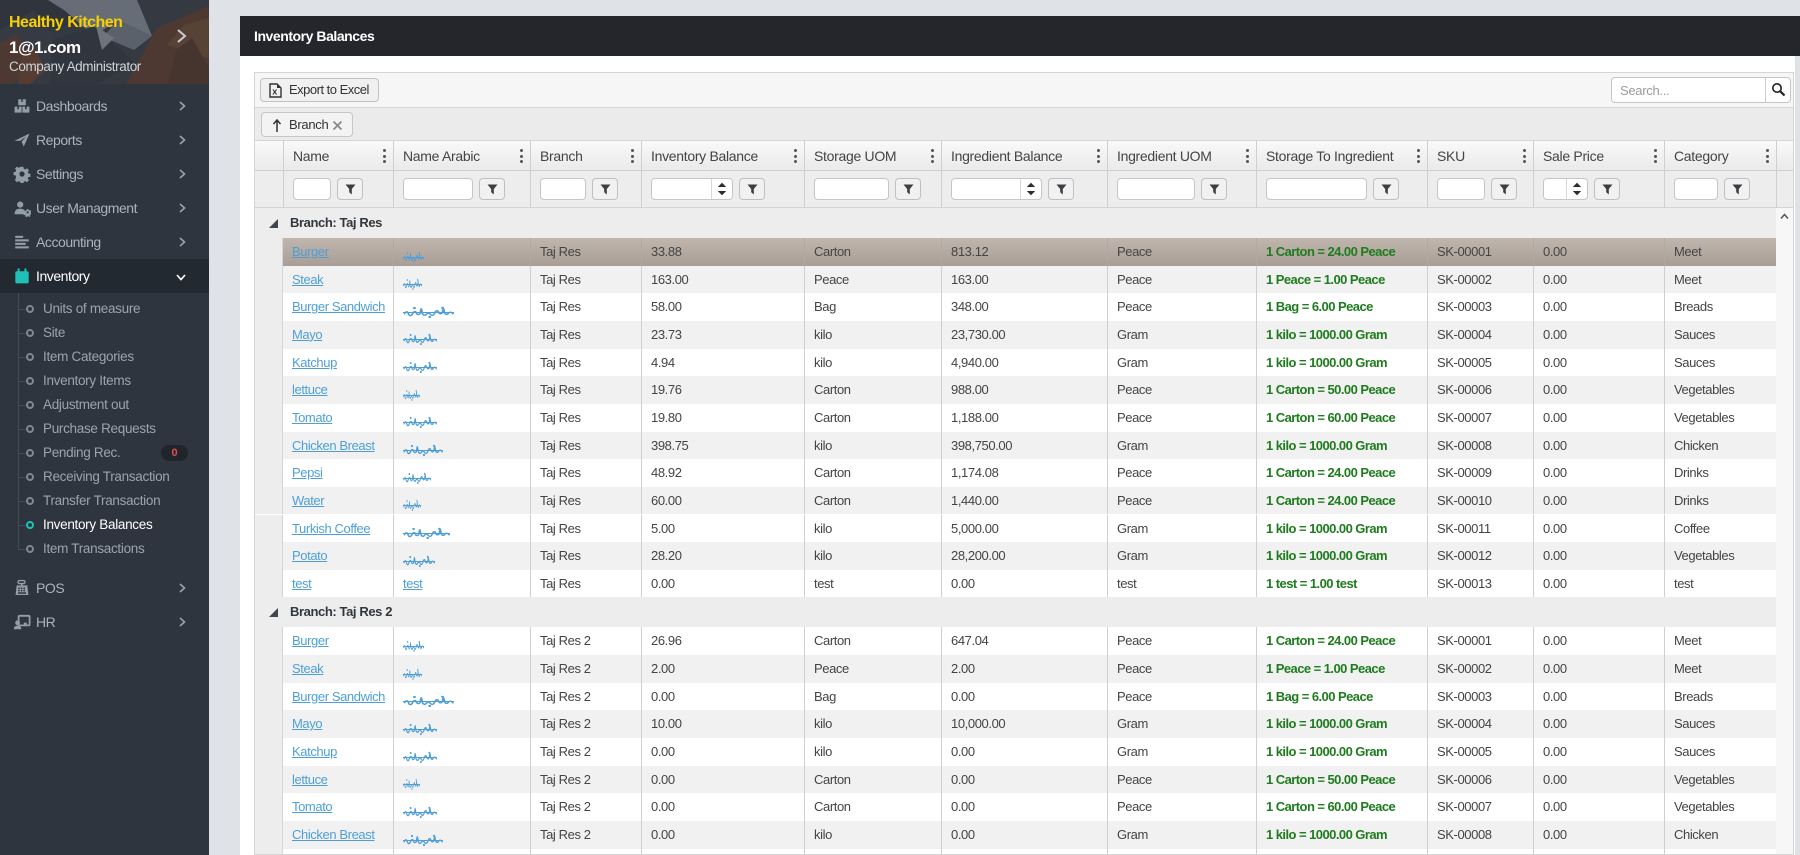  What do you see at coordinates (274, 92) in the screenshot?
I see `svg-text: x` at bounding box center [274, 92].